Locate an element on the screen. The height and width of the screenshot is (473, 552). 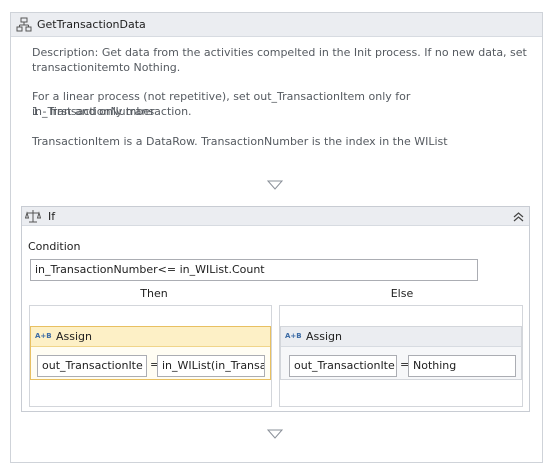
else-assign-value-field: Nothing is located at coordinates (462, 366).